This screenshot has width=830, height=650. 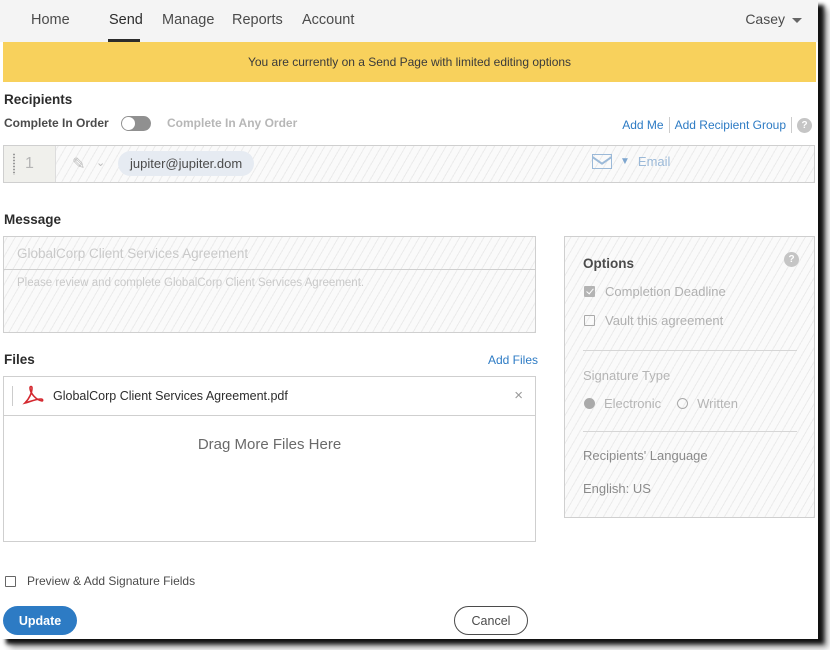 I want to click on file-name: GlobalCorp Client Services Agreement.pdf, so click(x=170, y=396).